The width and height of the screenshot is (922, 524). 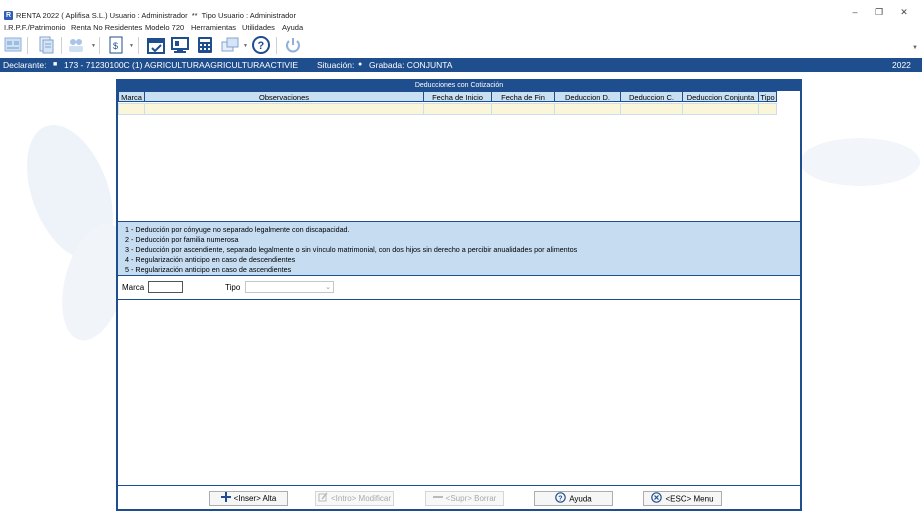 What do you see at coordinates (284, 96) in the screenshot?
I see `column-header-observaciones: Observaciones` at bounding box center [284, 96].